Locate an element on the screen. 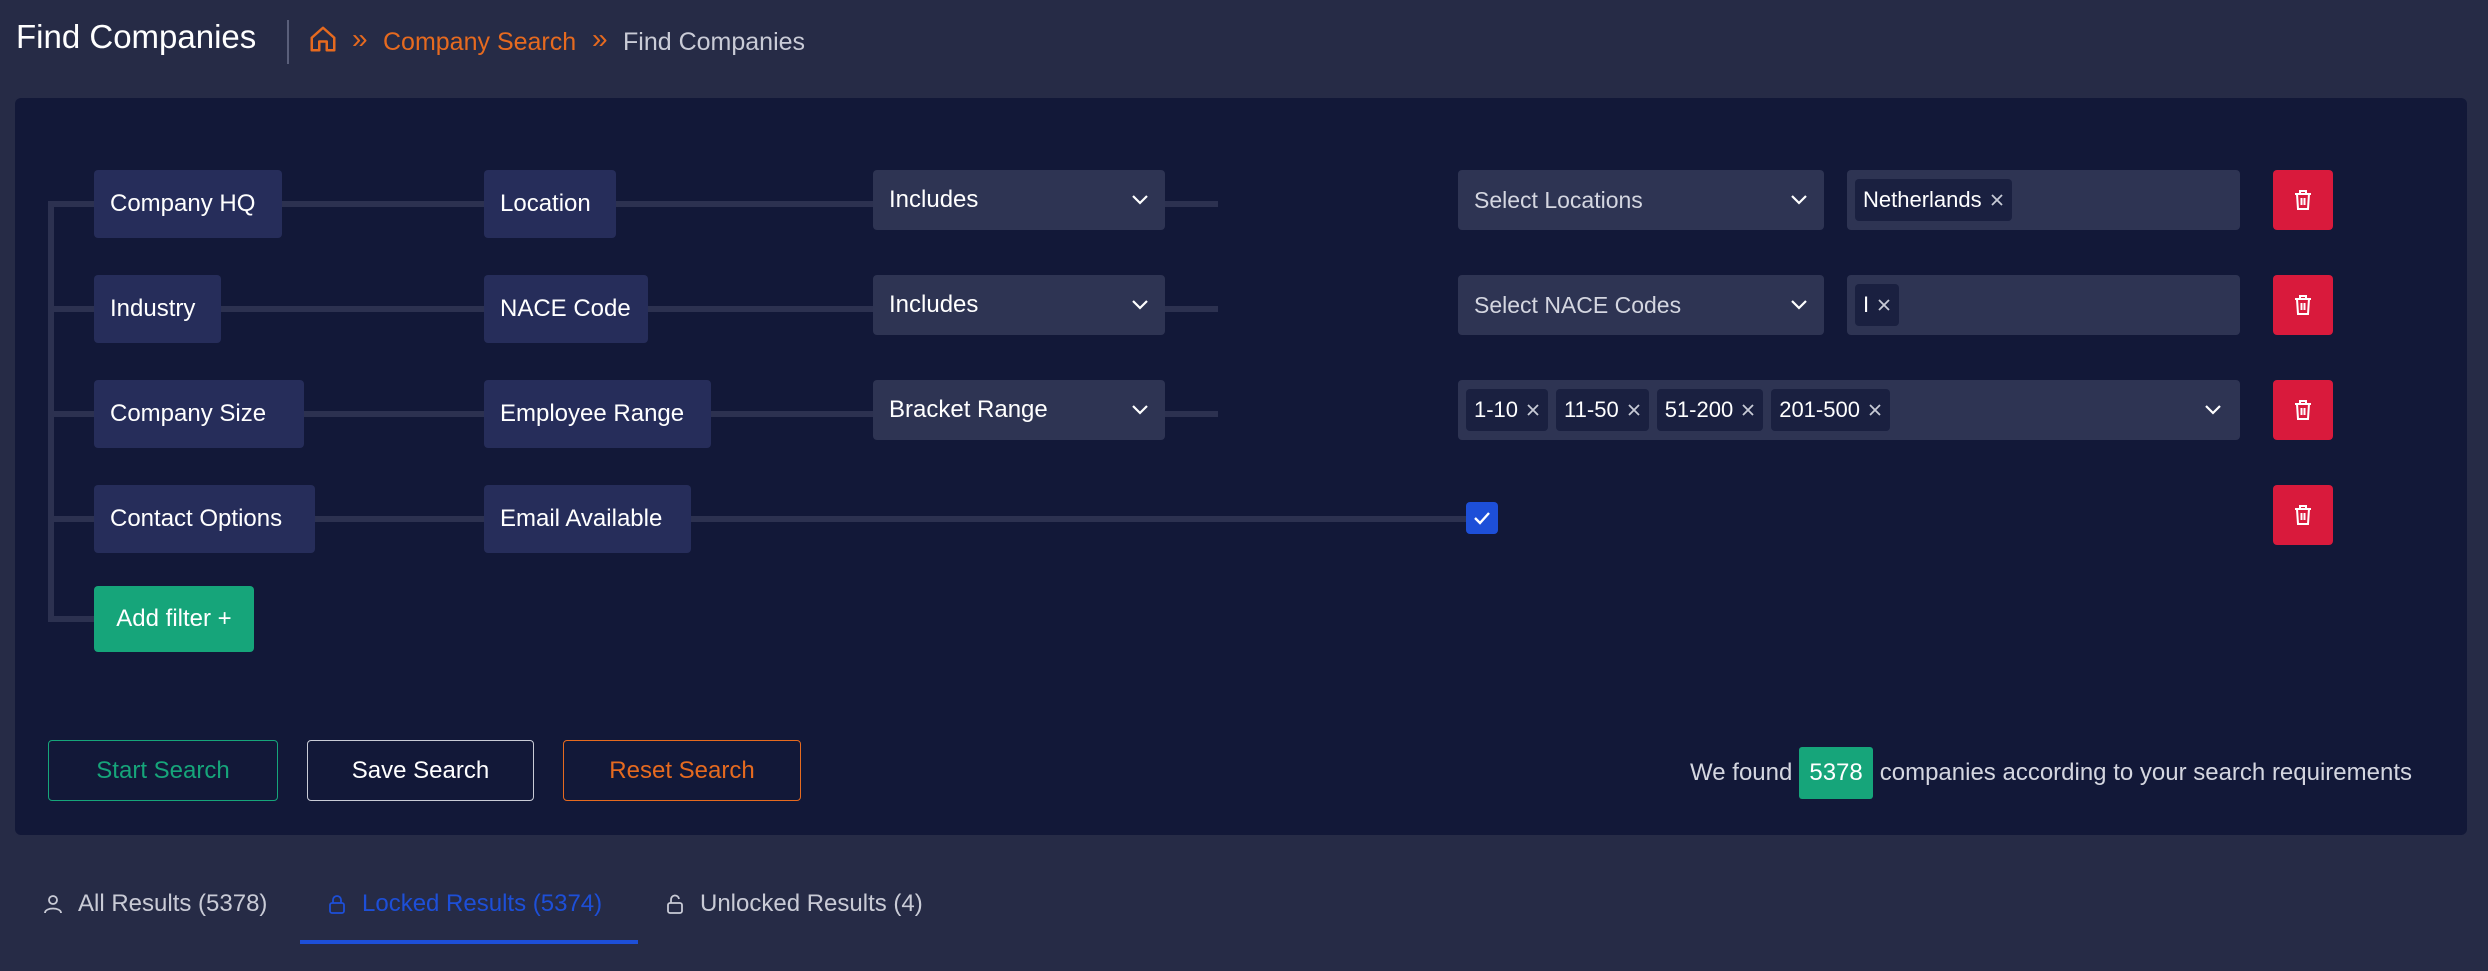 The width and height of the screenshot is (2488, 971). select-nace-codes-dropdown: Select NACE Codes is located at coordinates (1641, 305).